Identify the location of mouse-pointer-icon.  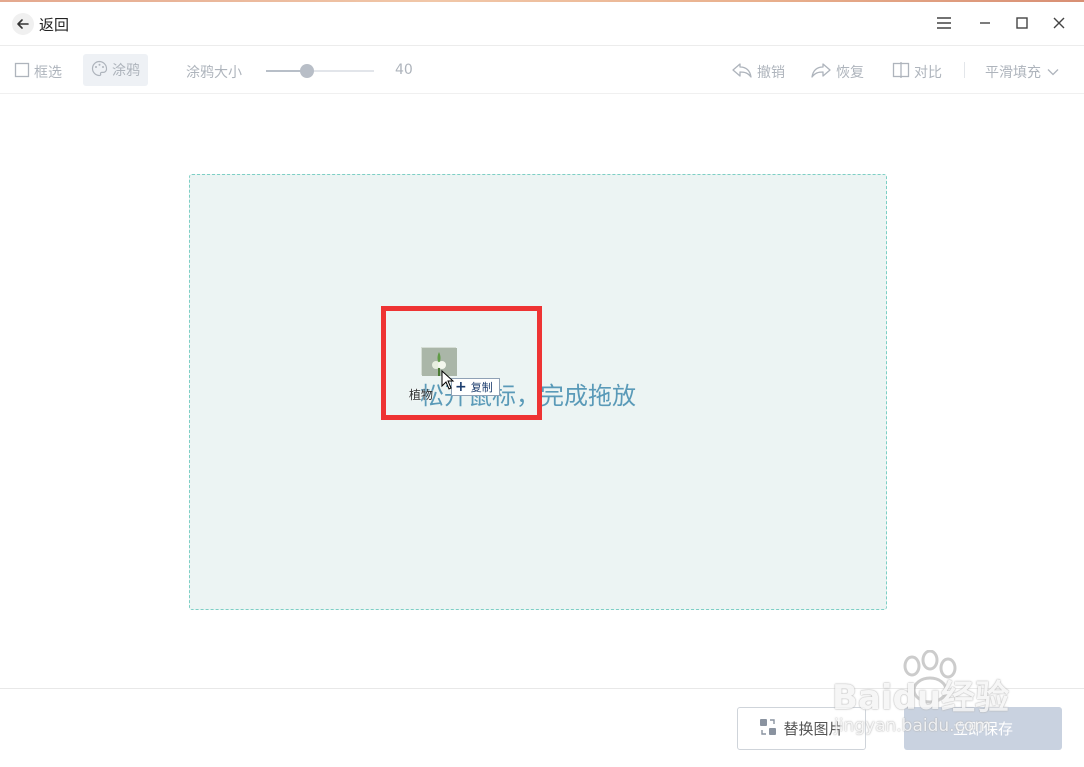
(448, 381).